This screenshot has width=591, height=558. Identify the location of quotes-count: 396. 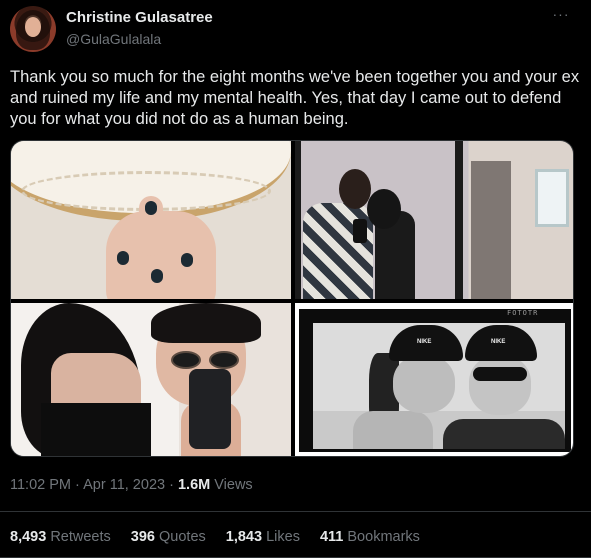
(142, 537).